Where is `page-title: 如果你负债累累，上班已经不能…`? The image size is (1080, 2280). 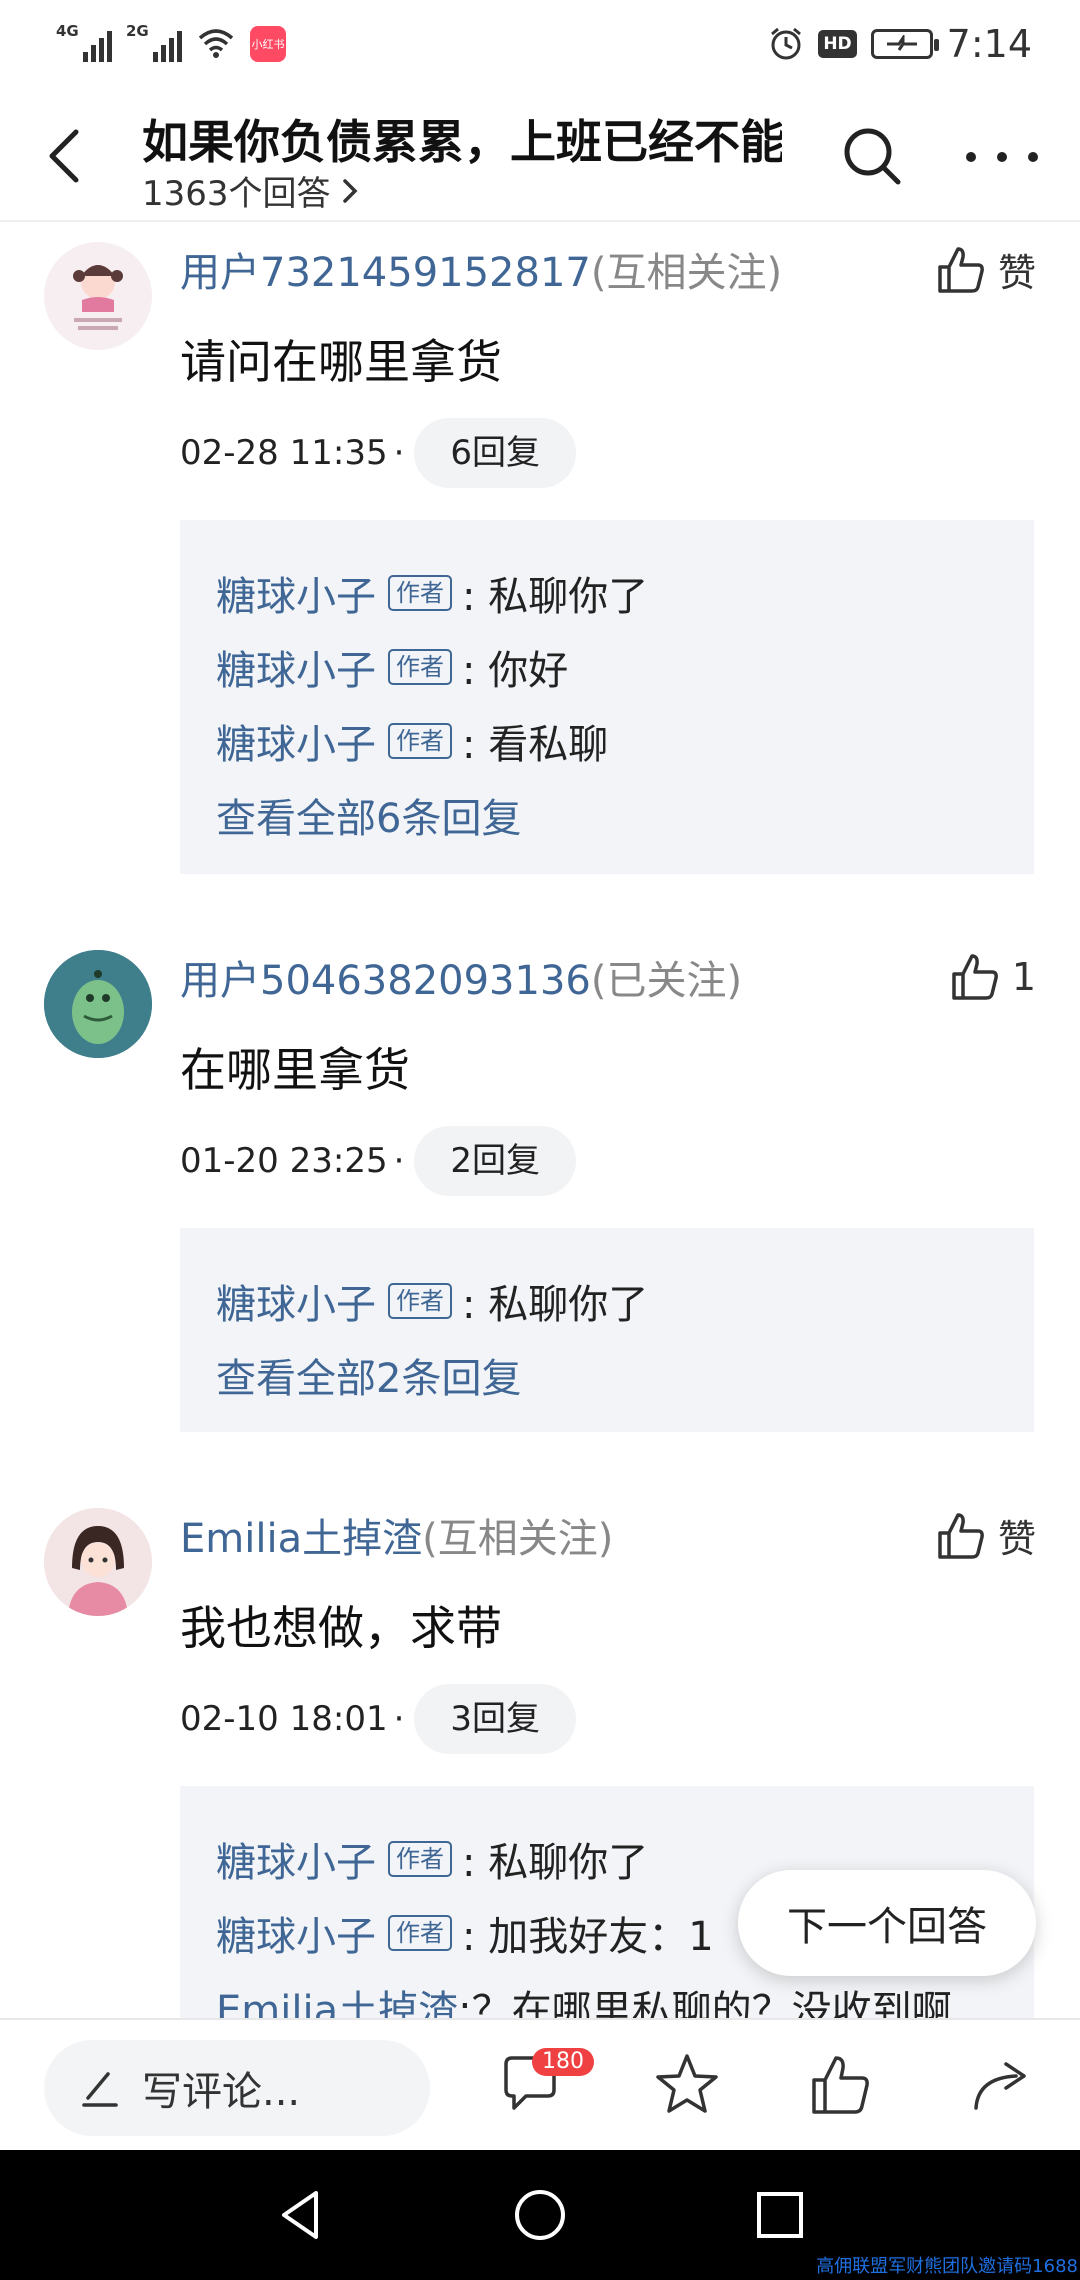 page-title: 如果你负债累累，上班已经不能… is located at coordinates (462, 142).